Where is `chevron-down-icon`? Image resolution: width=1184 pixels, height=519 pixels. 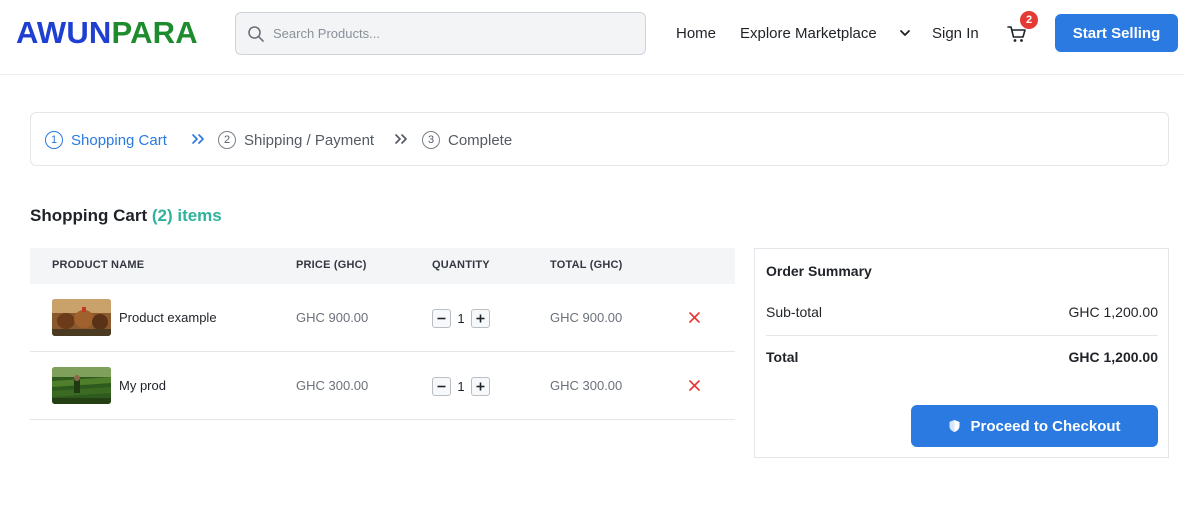 chevron-down-icon is located at coordinates (905, 33).